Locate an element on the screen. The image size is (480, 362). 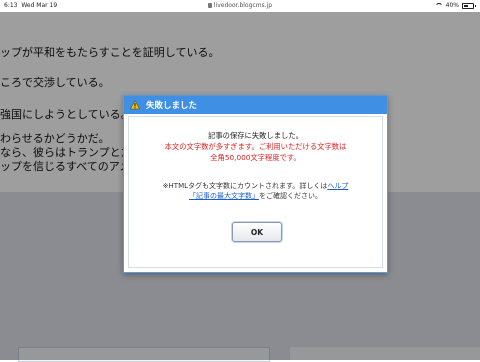
warning-icon is located at coordinates (135, 105).